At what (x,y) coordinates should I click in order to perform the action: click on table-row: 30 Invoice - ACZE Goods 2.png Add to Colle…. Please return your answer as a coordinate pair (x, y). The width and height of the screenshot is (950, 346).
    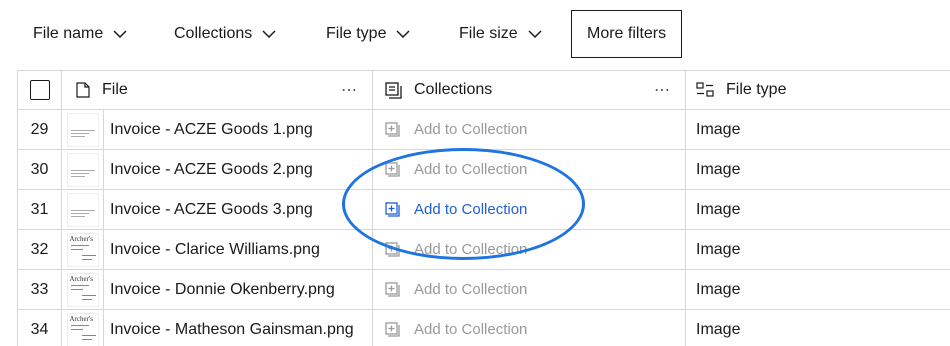
    Looking at the image, I should click on (483, 170).